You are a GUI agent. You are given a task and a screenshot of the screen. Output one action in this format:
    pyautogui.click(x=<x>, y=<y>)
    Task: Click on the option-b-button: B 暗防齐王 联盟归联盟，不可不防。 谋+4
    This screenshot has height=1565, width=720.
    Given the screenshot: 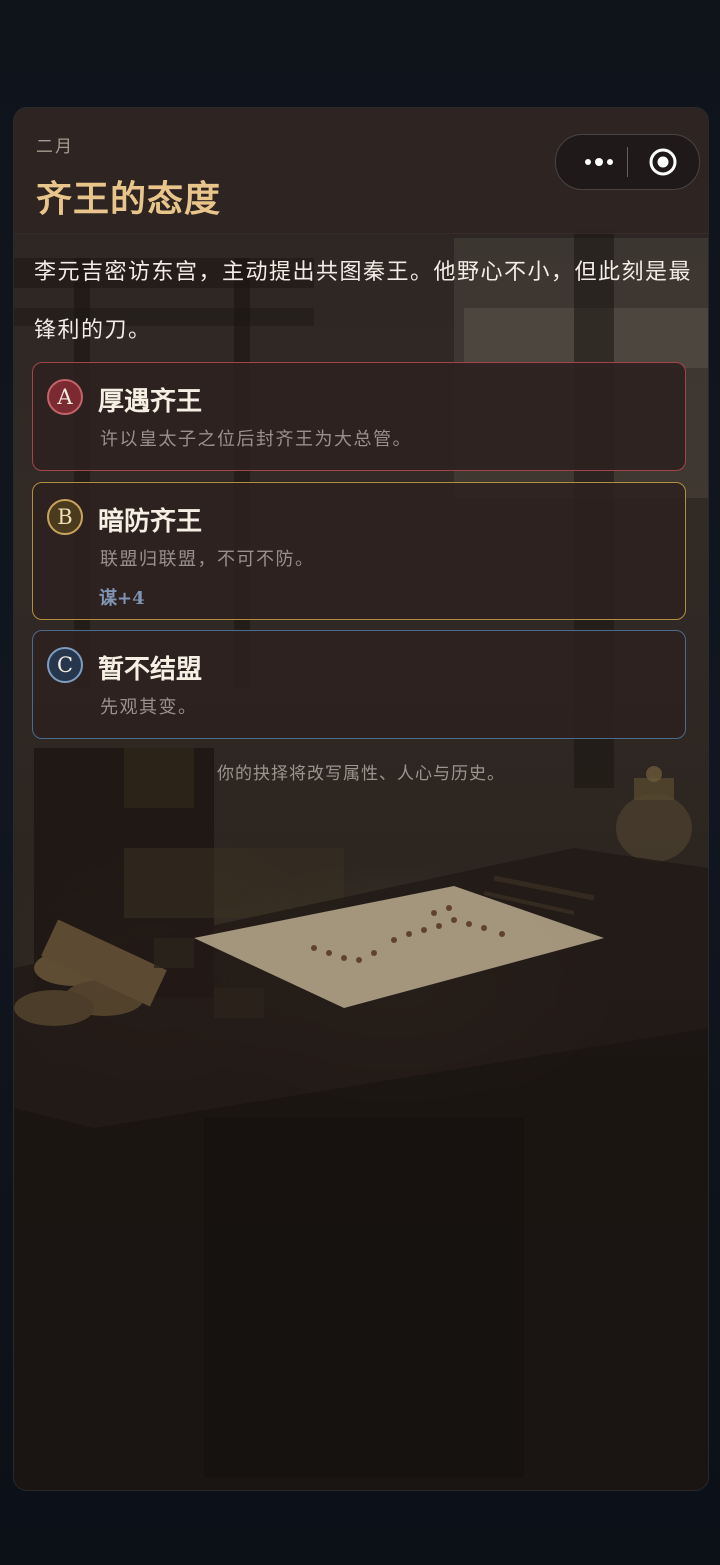 What is the action you would take?
    pyautogui.click(x=359, y=551)
    